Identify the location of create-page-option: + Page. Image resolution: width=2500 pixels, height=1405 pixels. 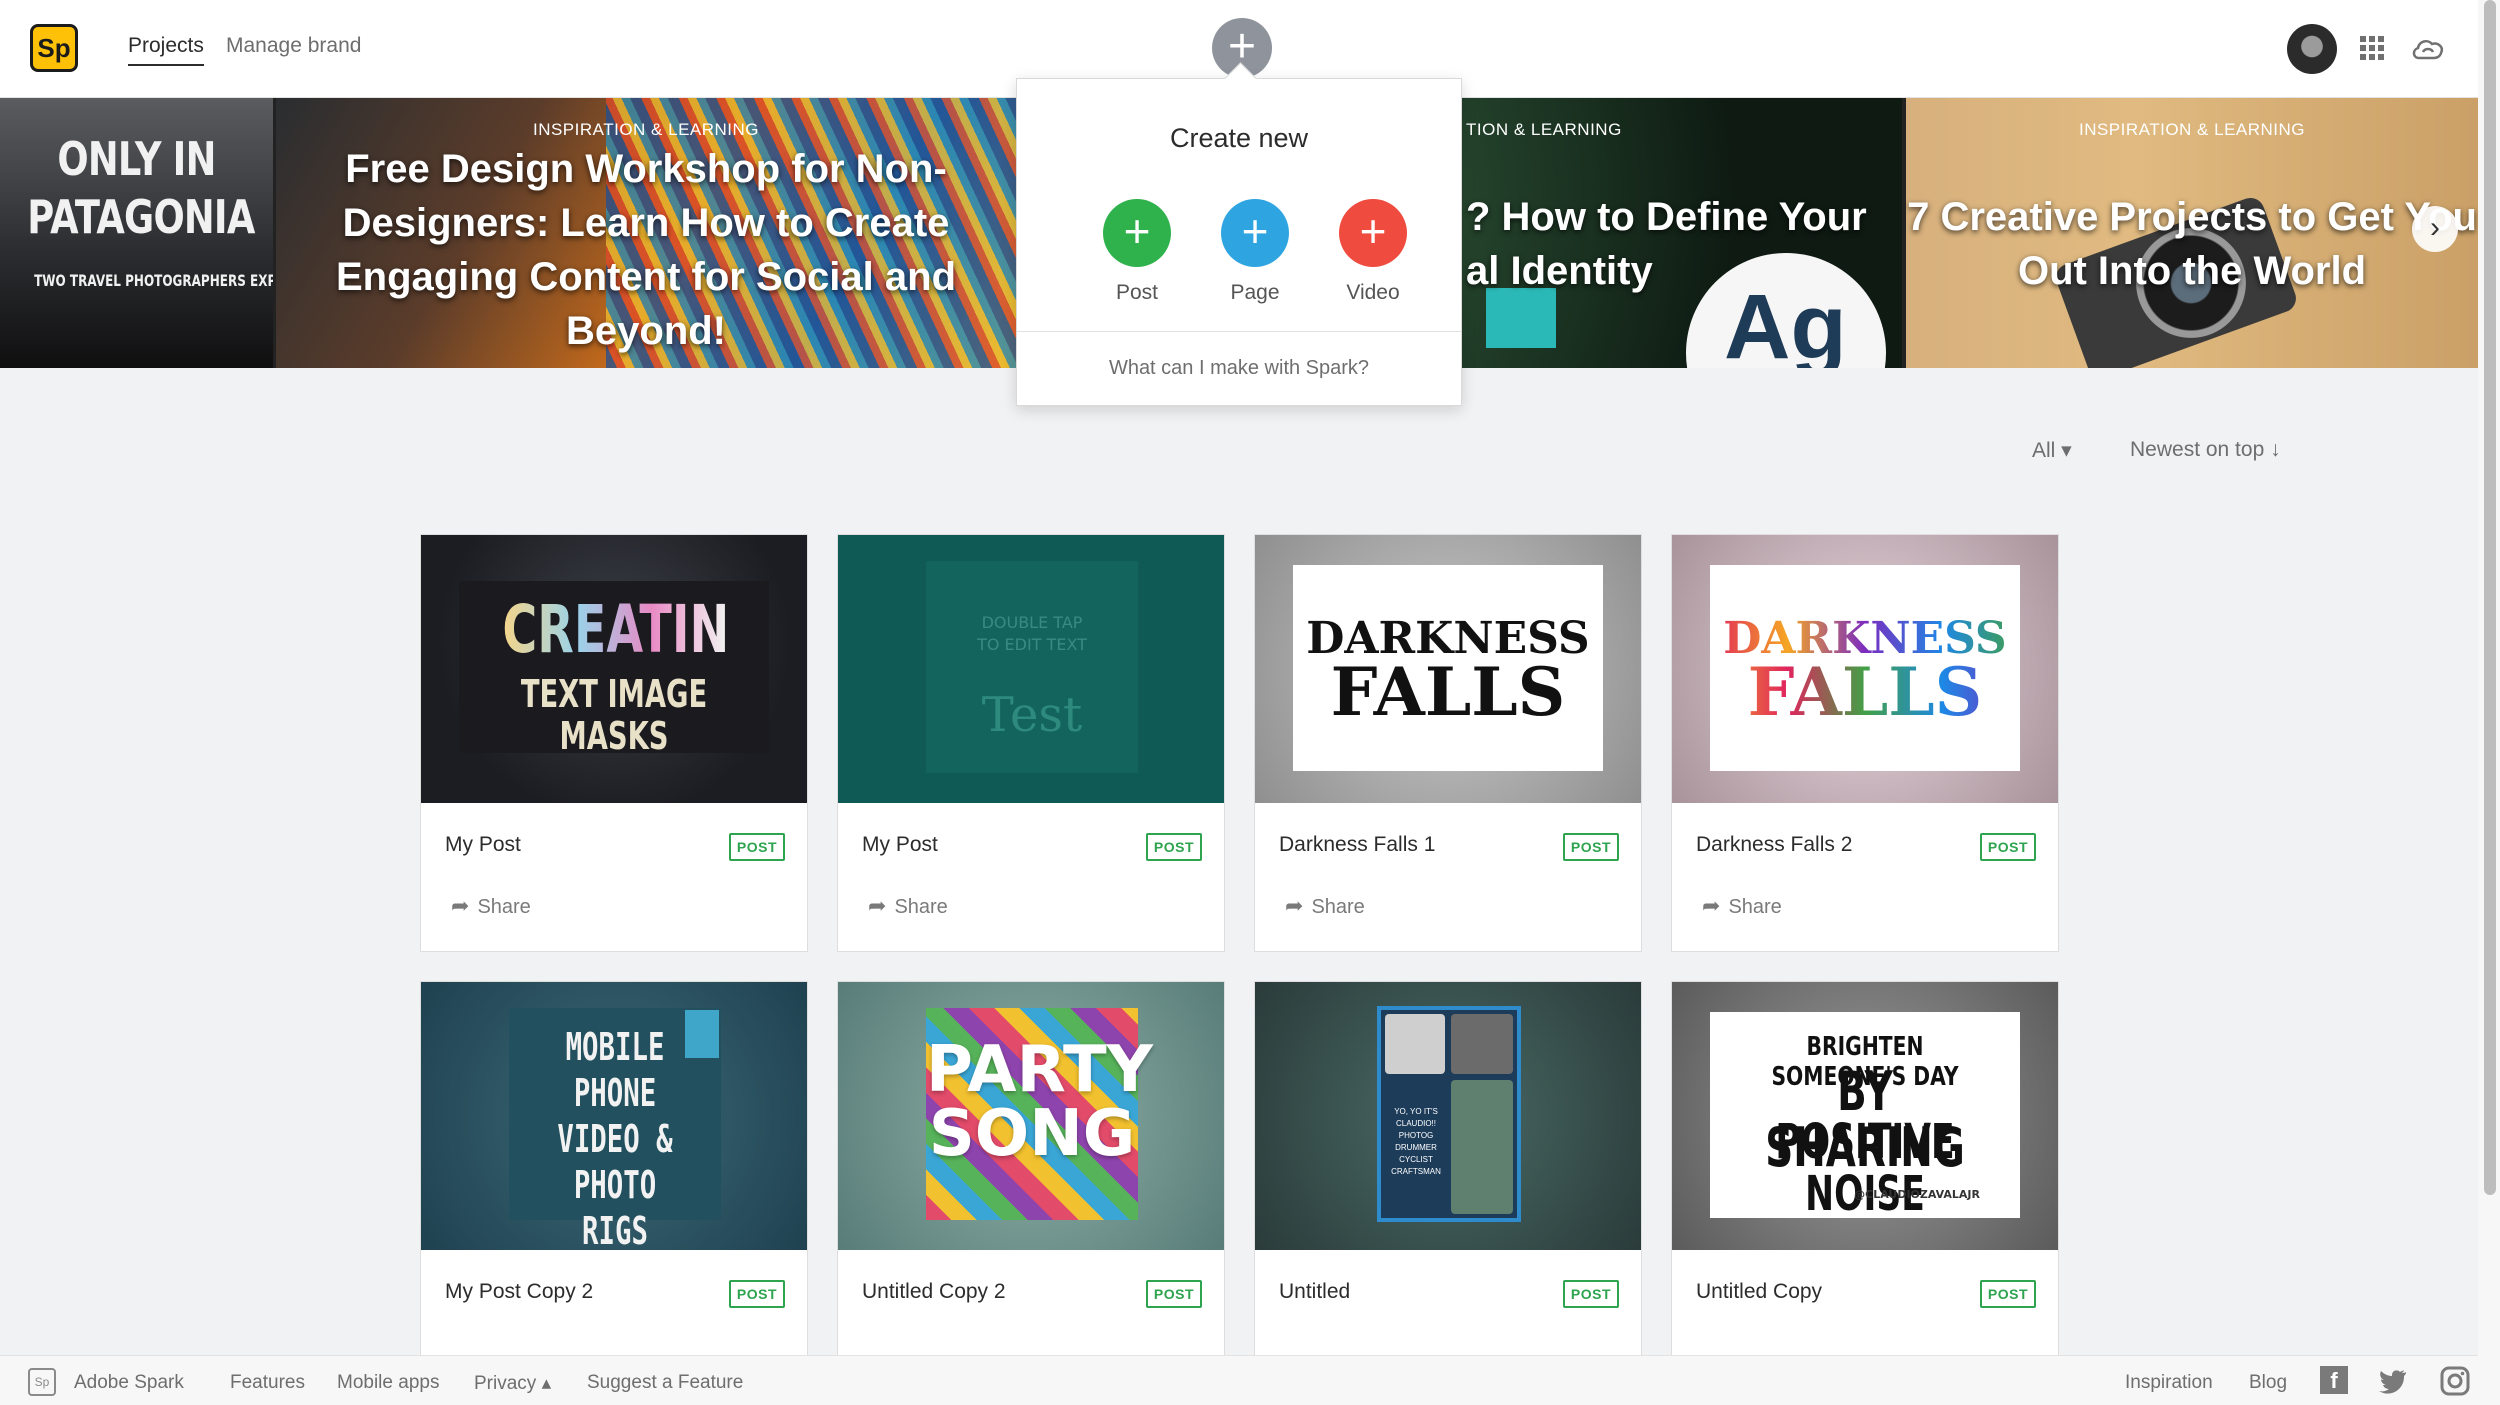
(1255, 252).